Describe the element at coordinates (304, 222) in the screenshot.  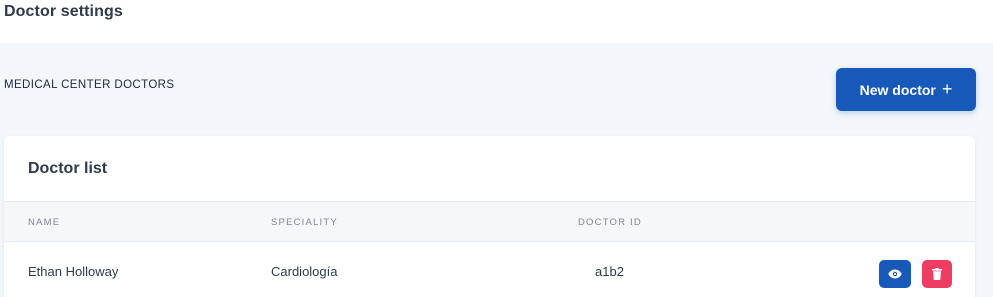
I see `column-header-speciality: SPECIALITY` at that location.